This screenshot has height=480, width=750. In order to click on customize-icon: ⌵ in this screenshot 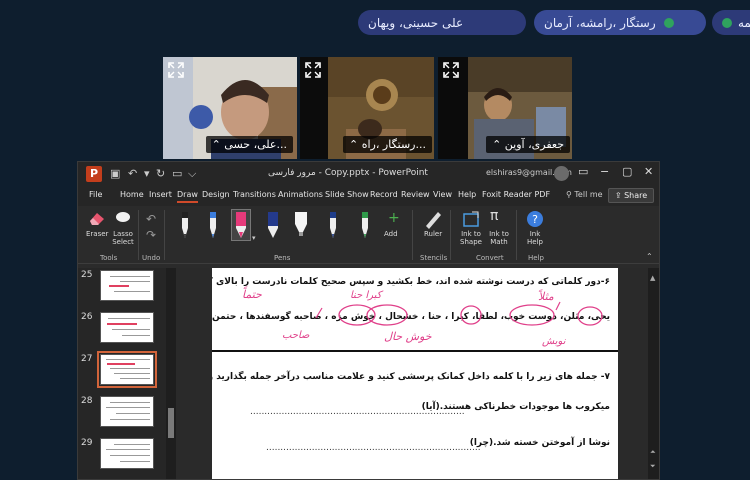, I will do `click(192, 174)`.